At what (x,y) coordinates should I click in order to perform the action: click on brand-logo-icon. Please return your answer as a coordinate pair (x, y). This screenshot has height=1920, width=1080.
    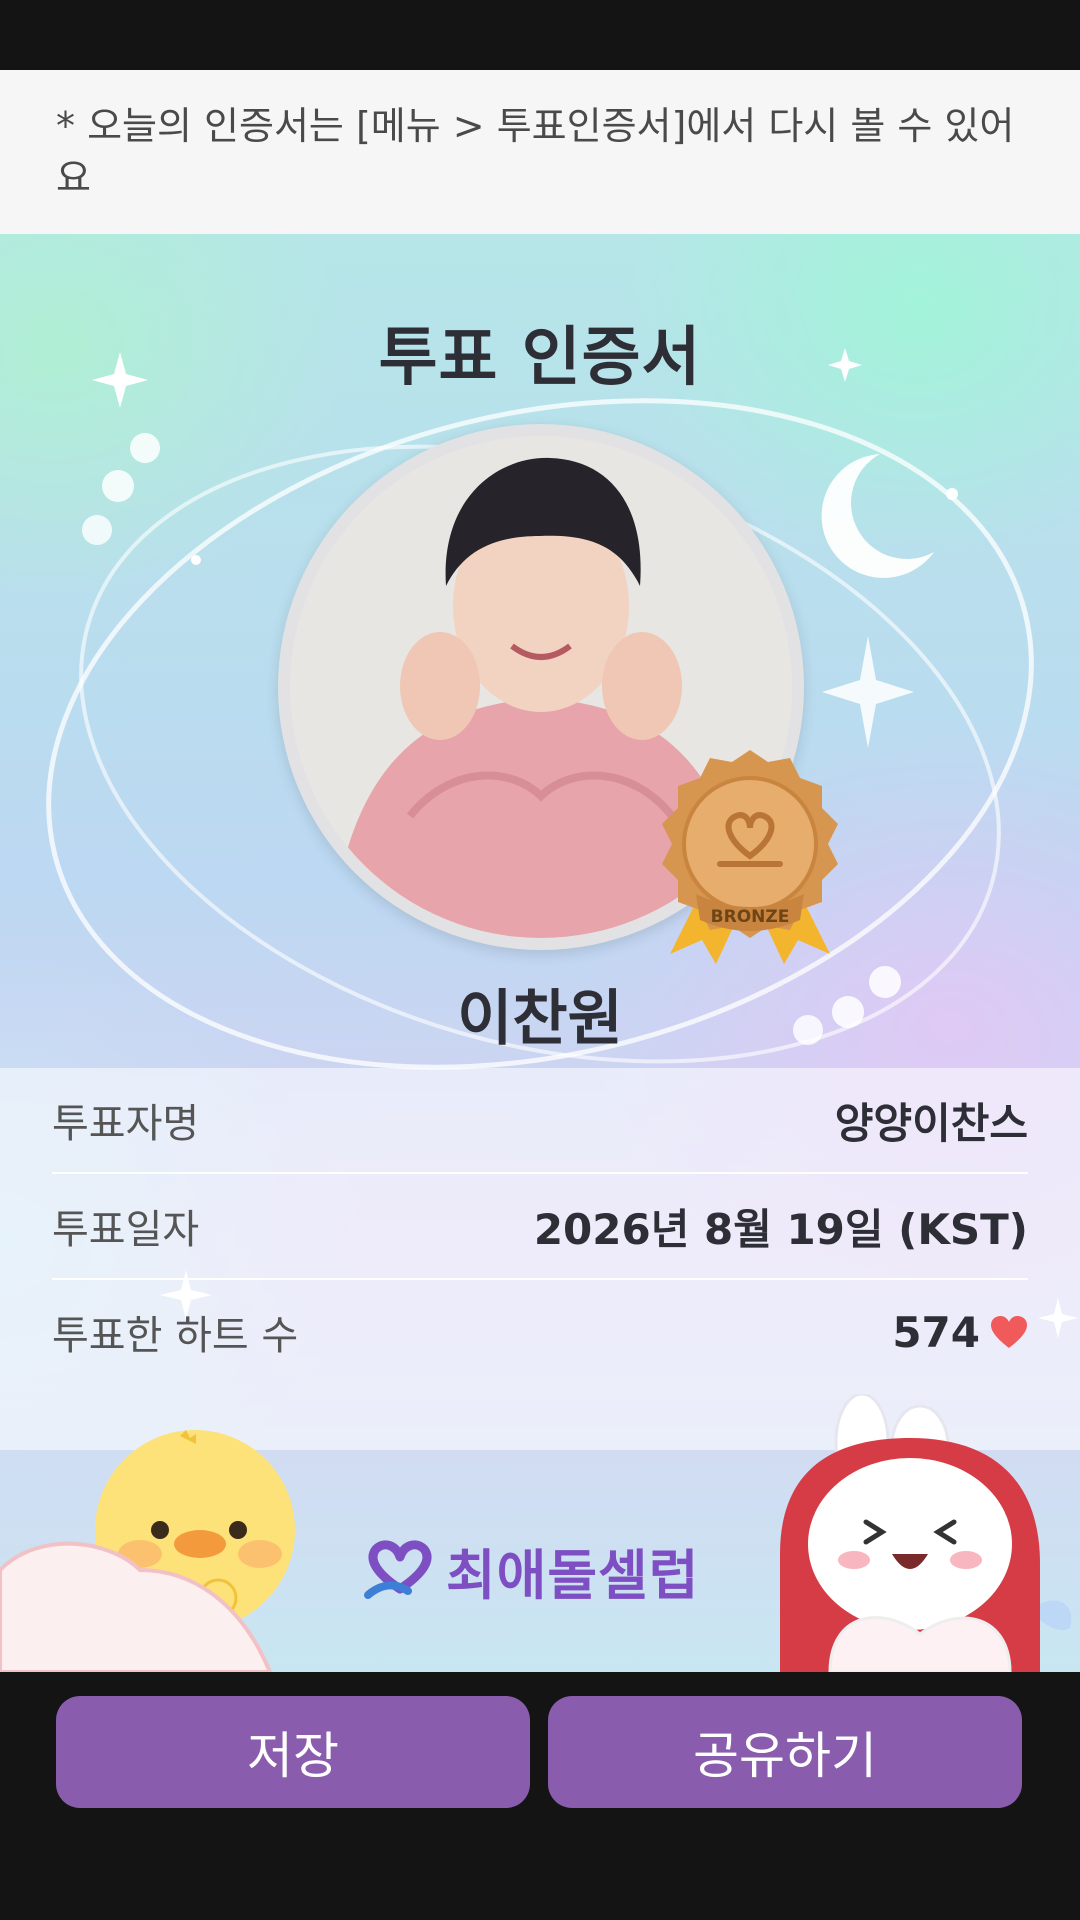
    Looking at the image, I should click on (398, 1569).